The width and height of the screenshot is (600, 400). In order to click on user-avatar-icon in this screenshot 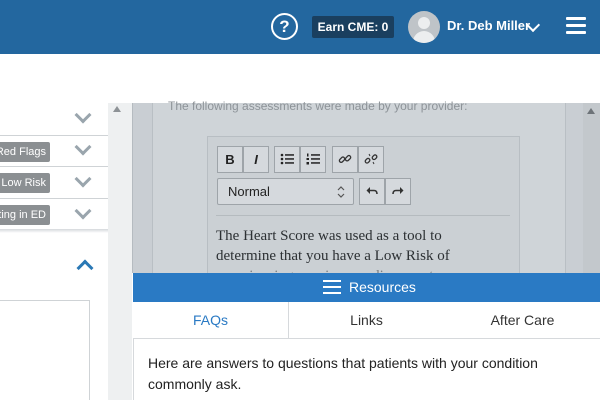, I will do `click(424, 27)`.